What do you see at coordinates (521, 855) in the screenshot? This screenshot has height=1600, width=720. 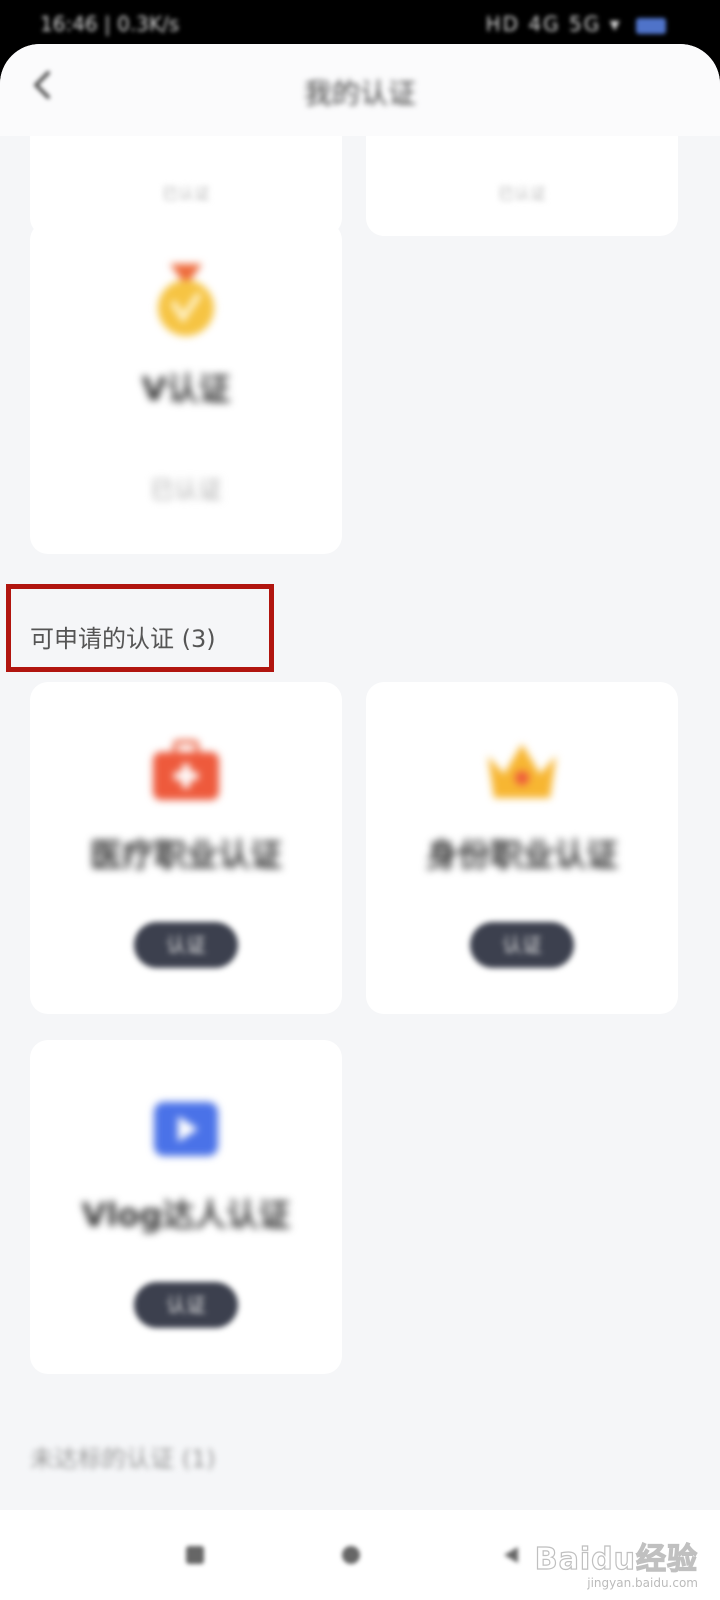 I see `identity-certification-title: 身份职业认证` at bounding box center [521, 855].